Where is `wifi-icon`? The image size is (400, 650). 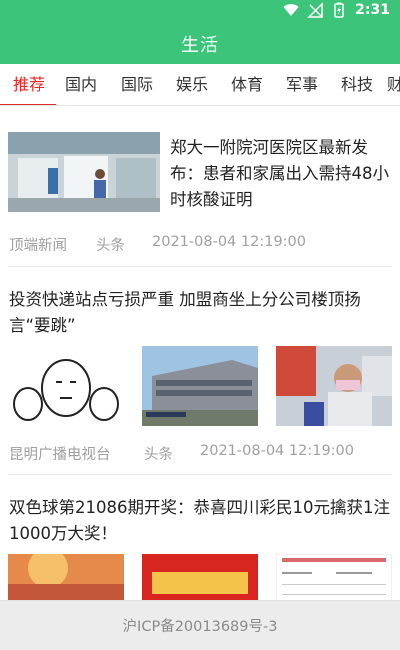 wifi-icon is located at coordinates (291, 10).